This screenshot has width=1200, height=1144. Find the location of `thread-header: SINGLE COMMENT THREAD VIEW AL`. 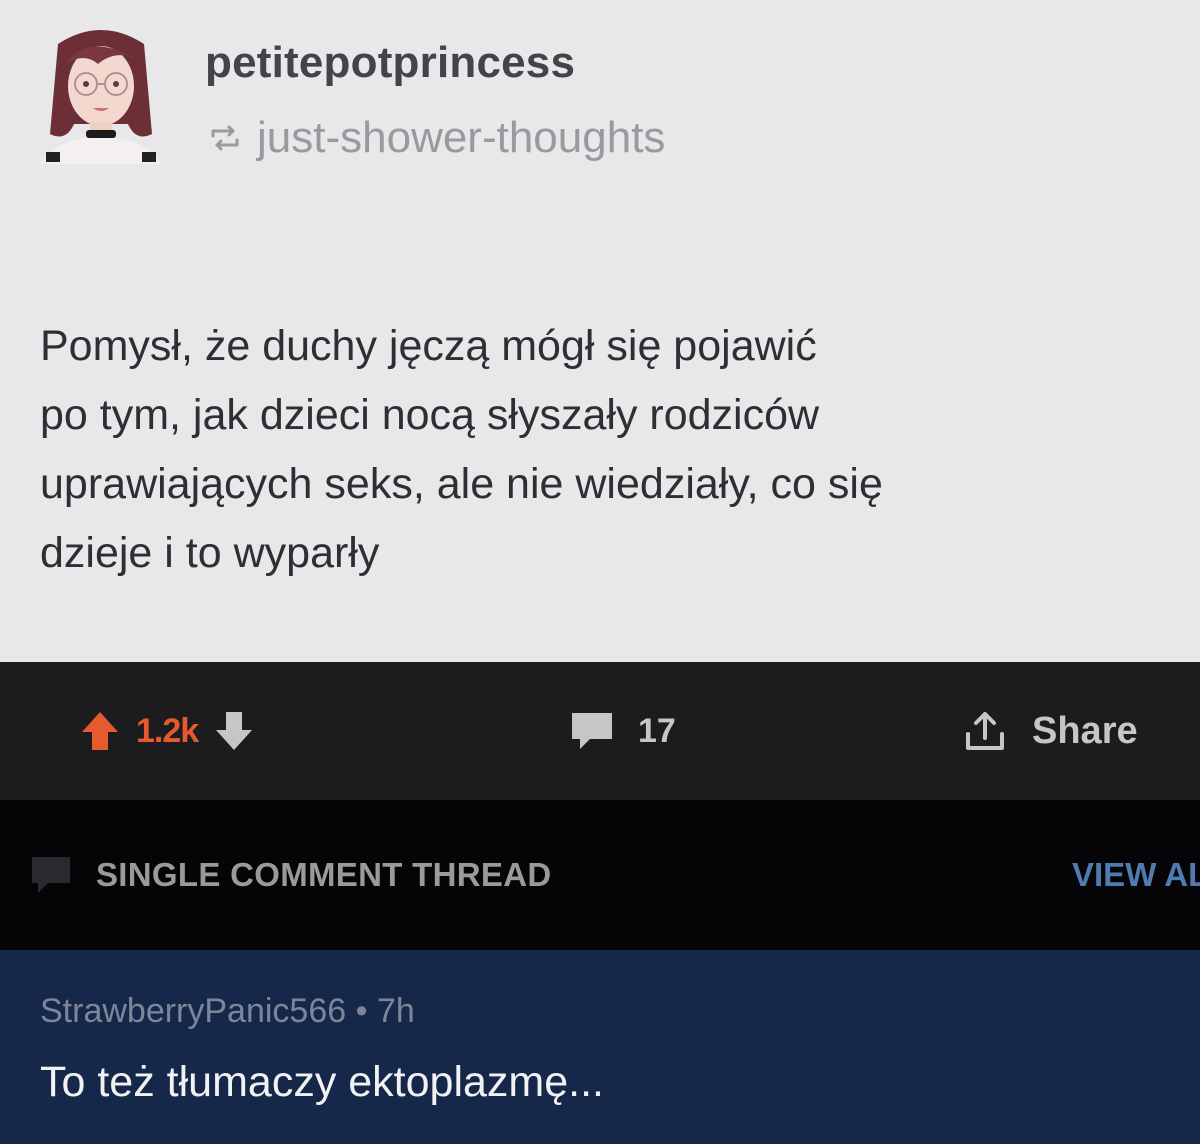

thread-header: SINGLE COMMENT THREAD VIEW AL is located at coordinates (600, 875).